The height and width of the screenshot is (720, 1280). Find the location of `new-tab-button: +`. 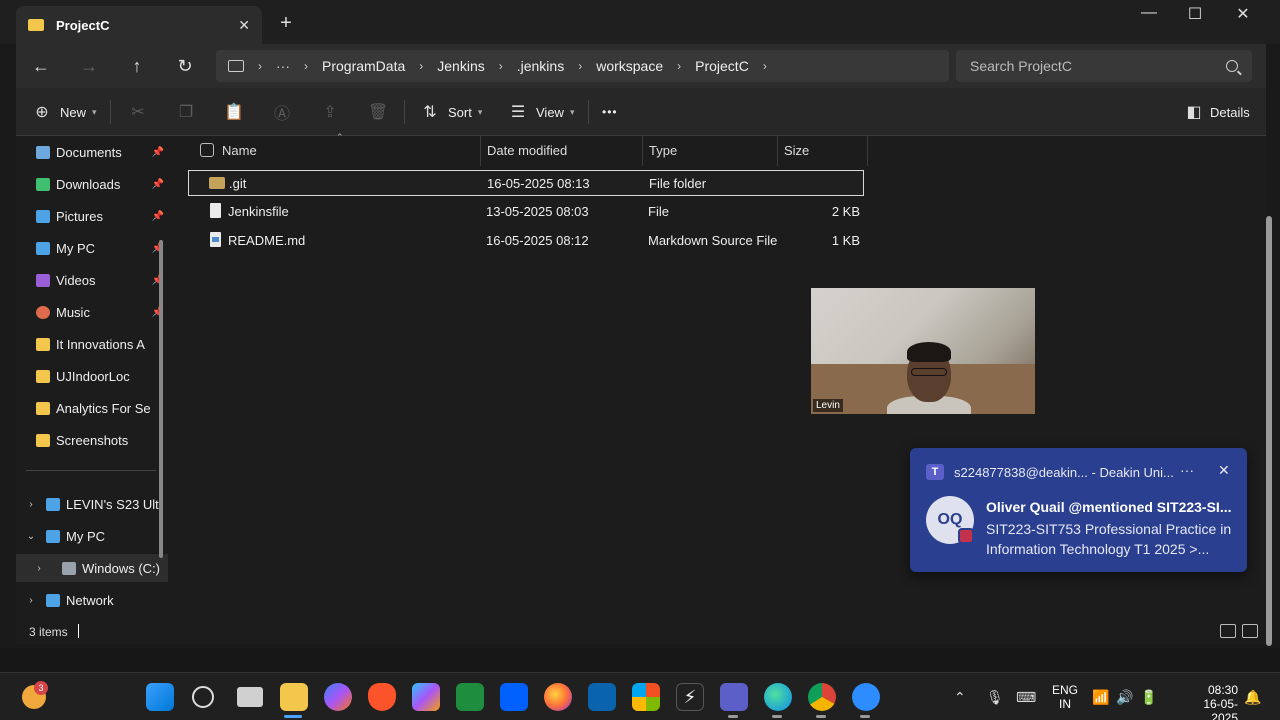

new-tab-button: + is located at coordinates (286, 23).